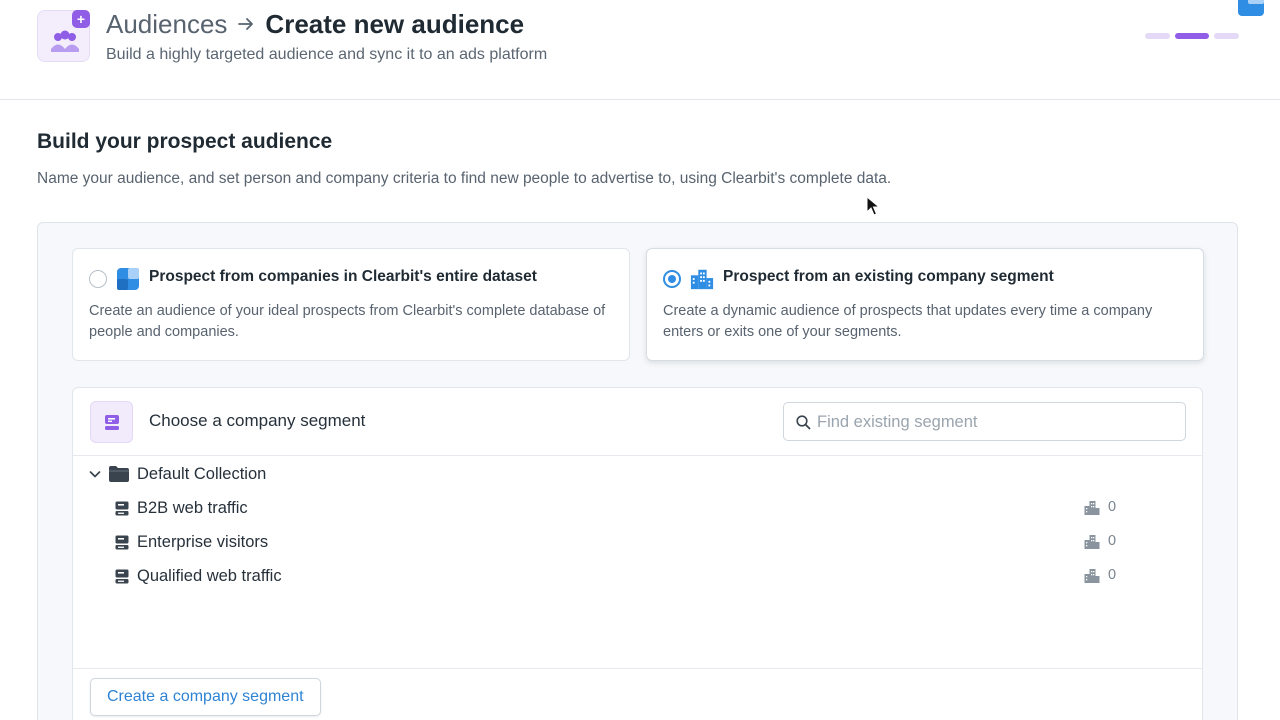 This screenshot has width=1280, height=720. I want to click on collection-row: Default Collection, so click(176, 474).